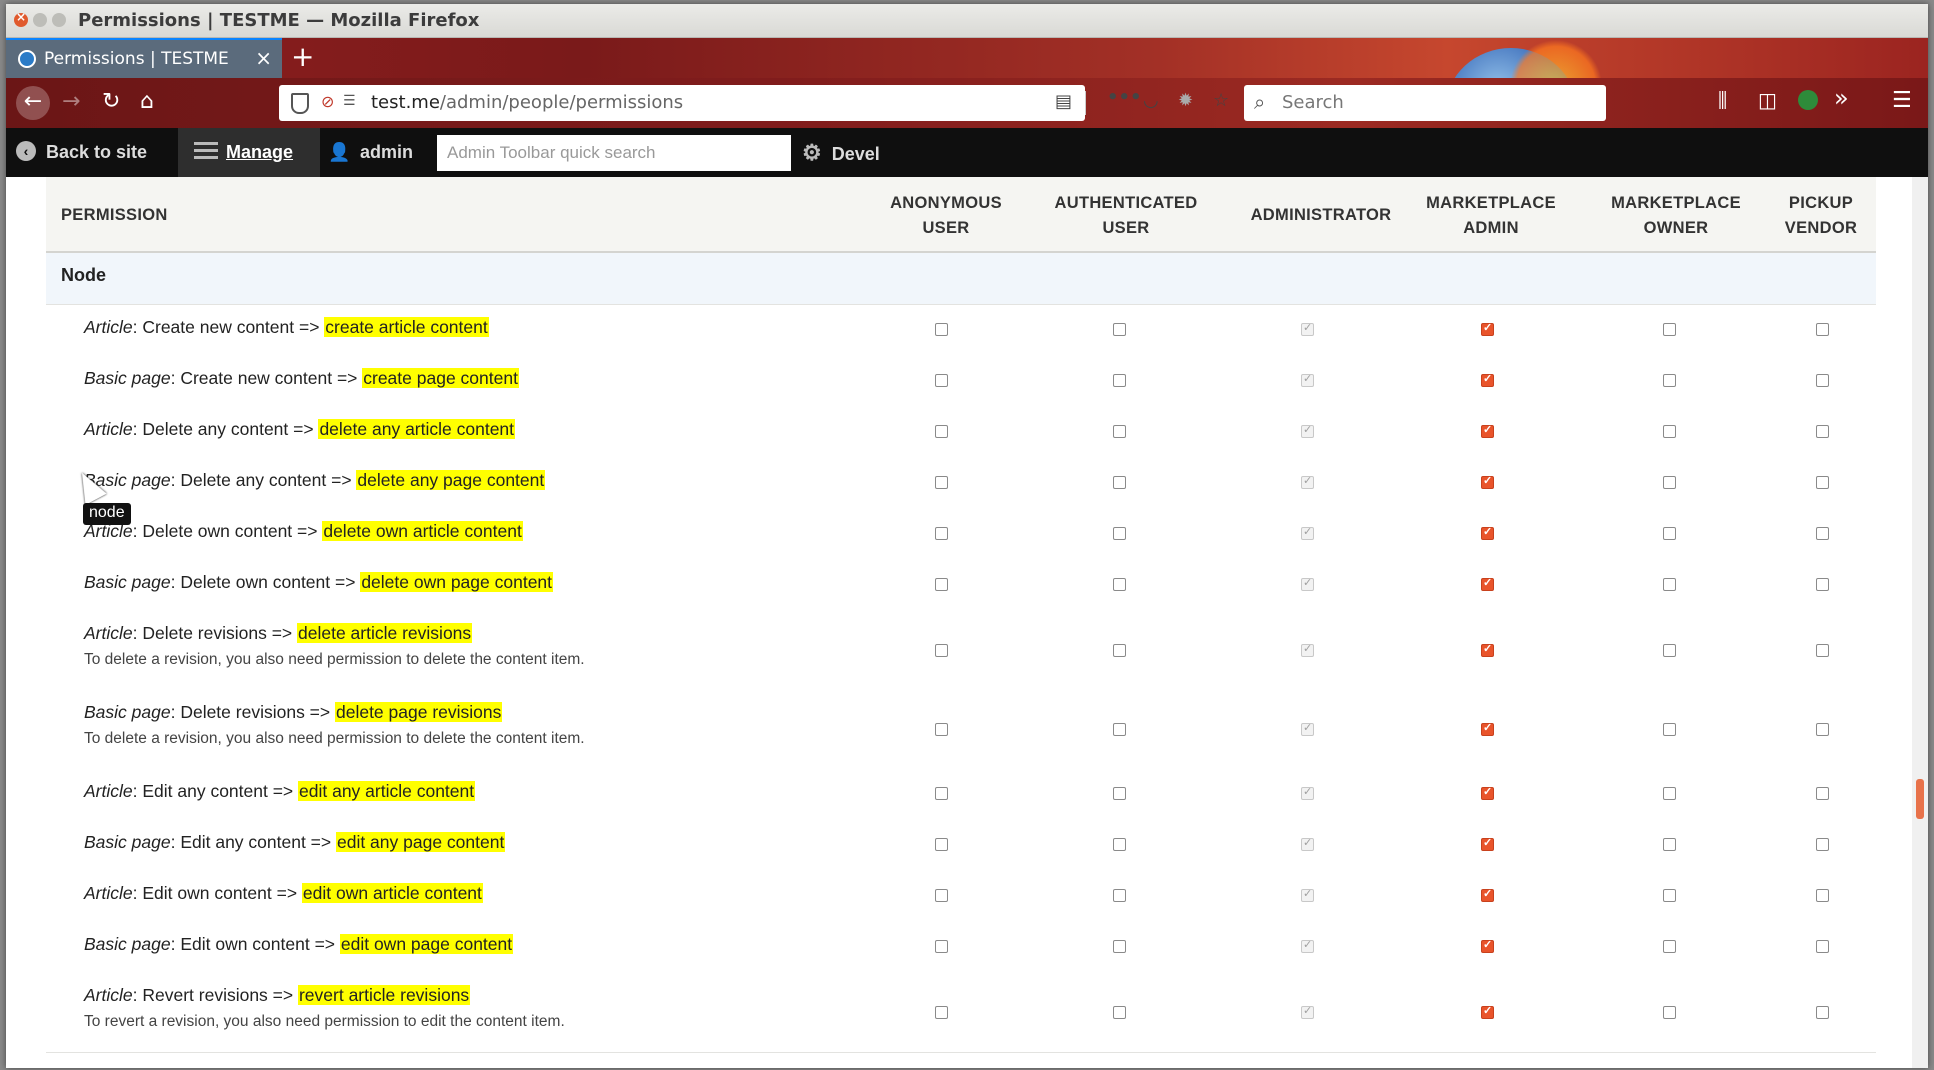 Image resolution: width=1934 pixels, height=1070 pixels. Describe the element at coordinates (1151, 100) in the screenshot. I see `pocket-icon: ◡` at that location.